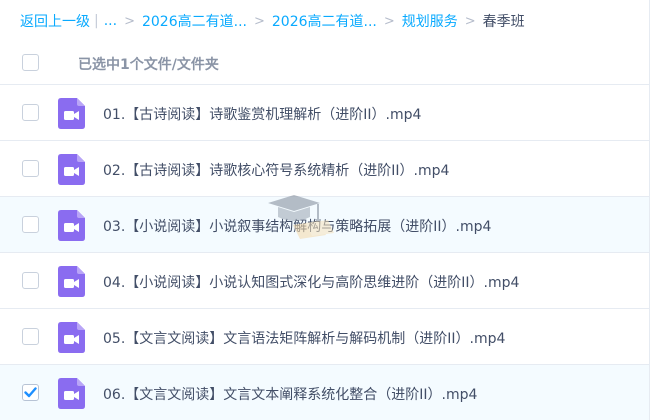  I want to click on file-row: 04.【小说阅读】小说认知图式深化与高阶思维进阶（进阶II）.mp4, so click(325, 280).